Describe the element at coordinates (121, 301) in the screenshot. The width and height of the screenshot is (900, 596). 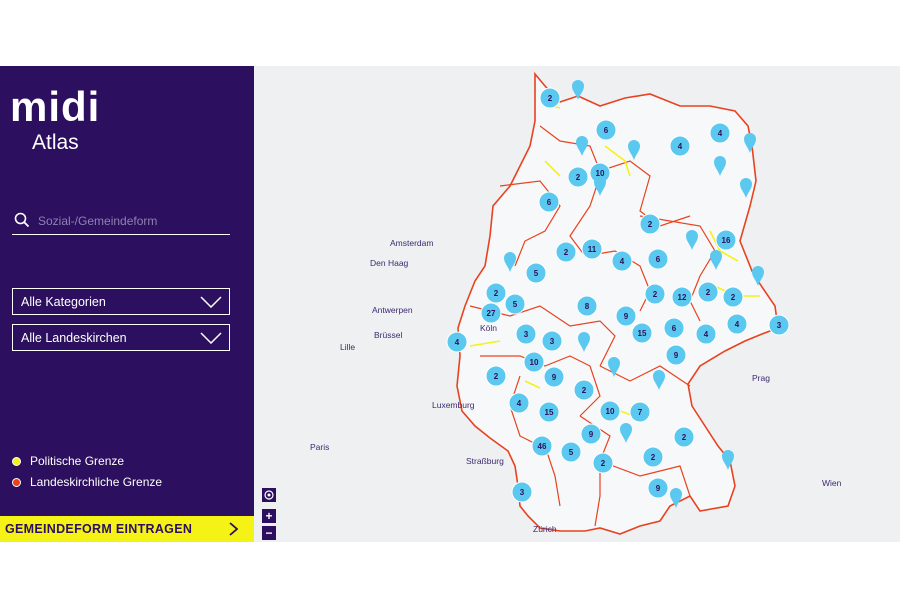
I see `category-select: Alle Kategorien` at that location.